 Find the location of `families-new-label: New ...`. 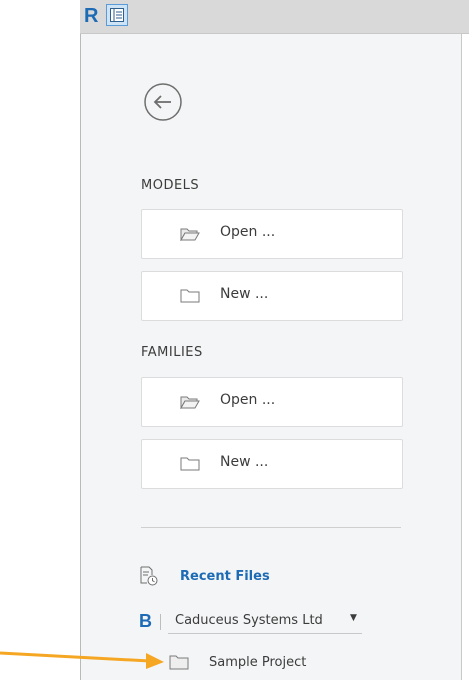

families-new-label: New ... is located at coordinates (244, 462).